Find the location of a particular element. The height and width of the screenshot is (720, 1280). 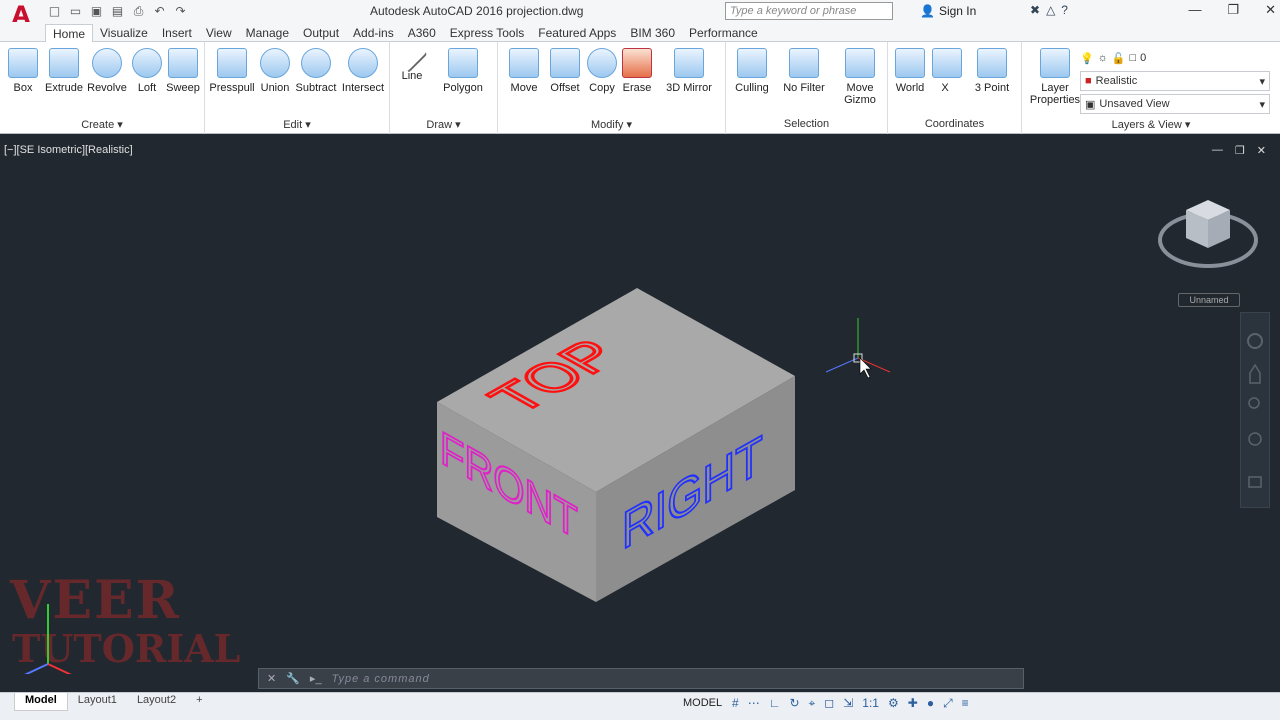

showmotion-icon is located at coordinates (1255, 482).